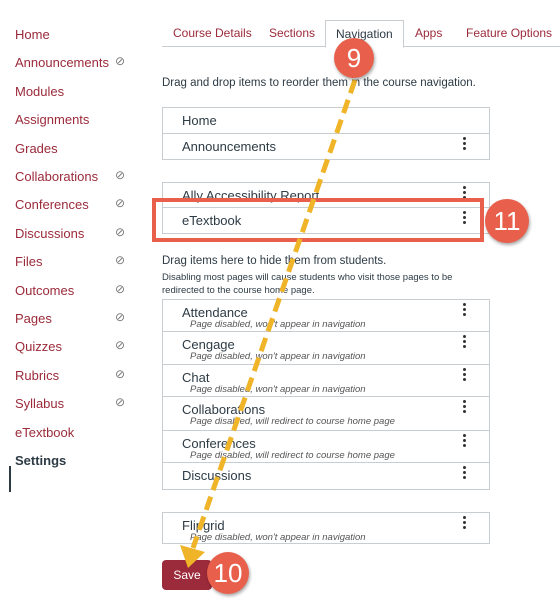 Image resolution: width=560 pixels, height=600 pixels. What do you see at coordinates (228, 573) in the screenshot?
I see `annotation-badge-10: 10` at bounding box center [228, 573].